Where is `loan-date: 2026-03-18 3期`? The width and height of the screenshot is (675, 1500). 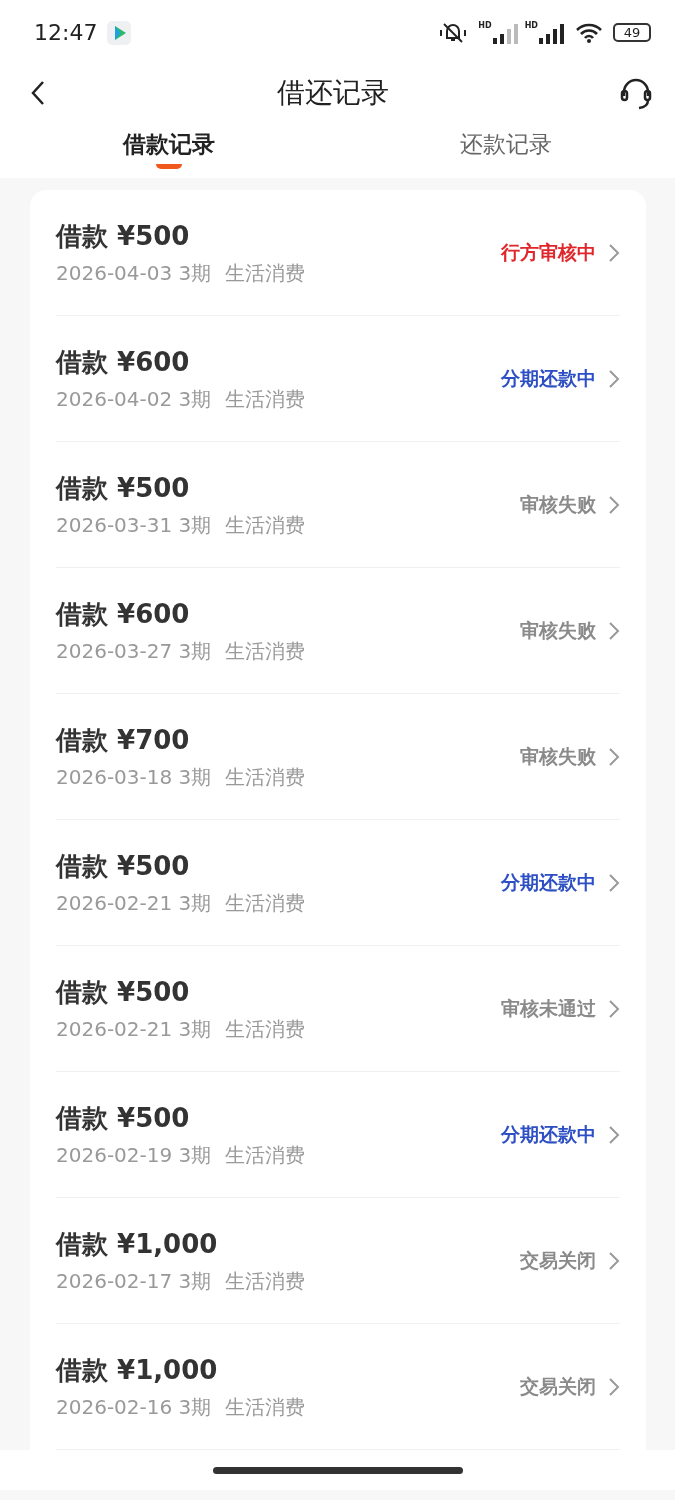 loan-date: 2026-03-18 3期 is located at coordinates (134, 777).